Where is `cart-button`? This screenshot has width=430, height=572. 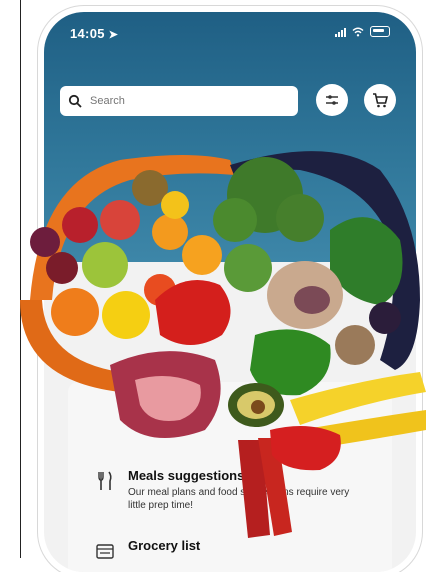 cart-button is located at coordinates (380, 100).